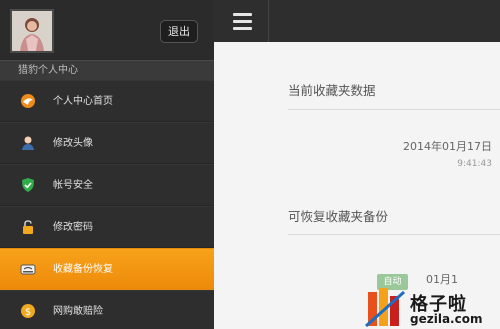  I want to click on padlock-icon, so click(28, 227).